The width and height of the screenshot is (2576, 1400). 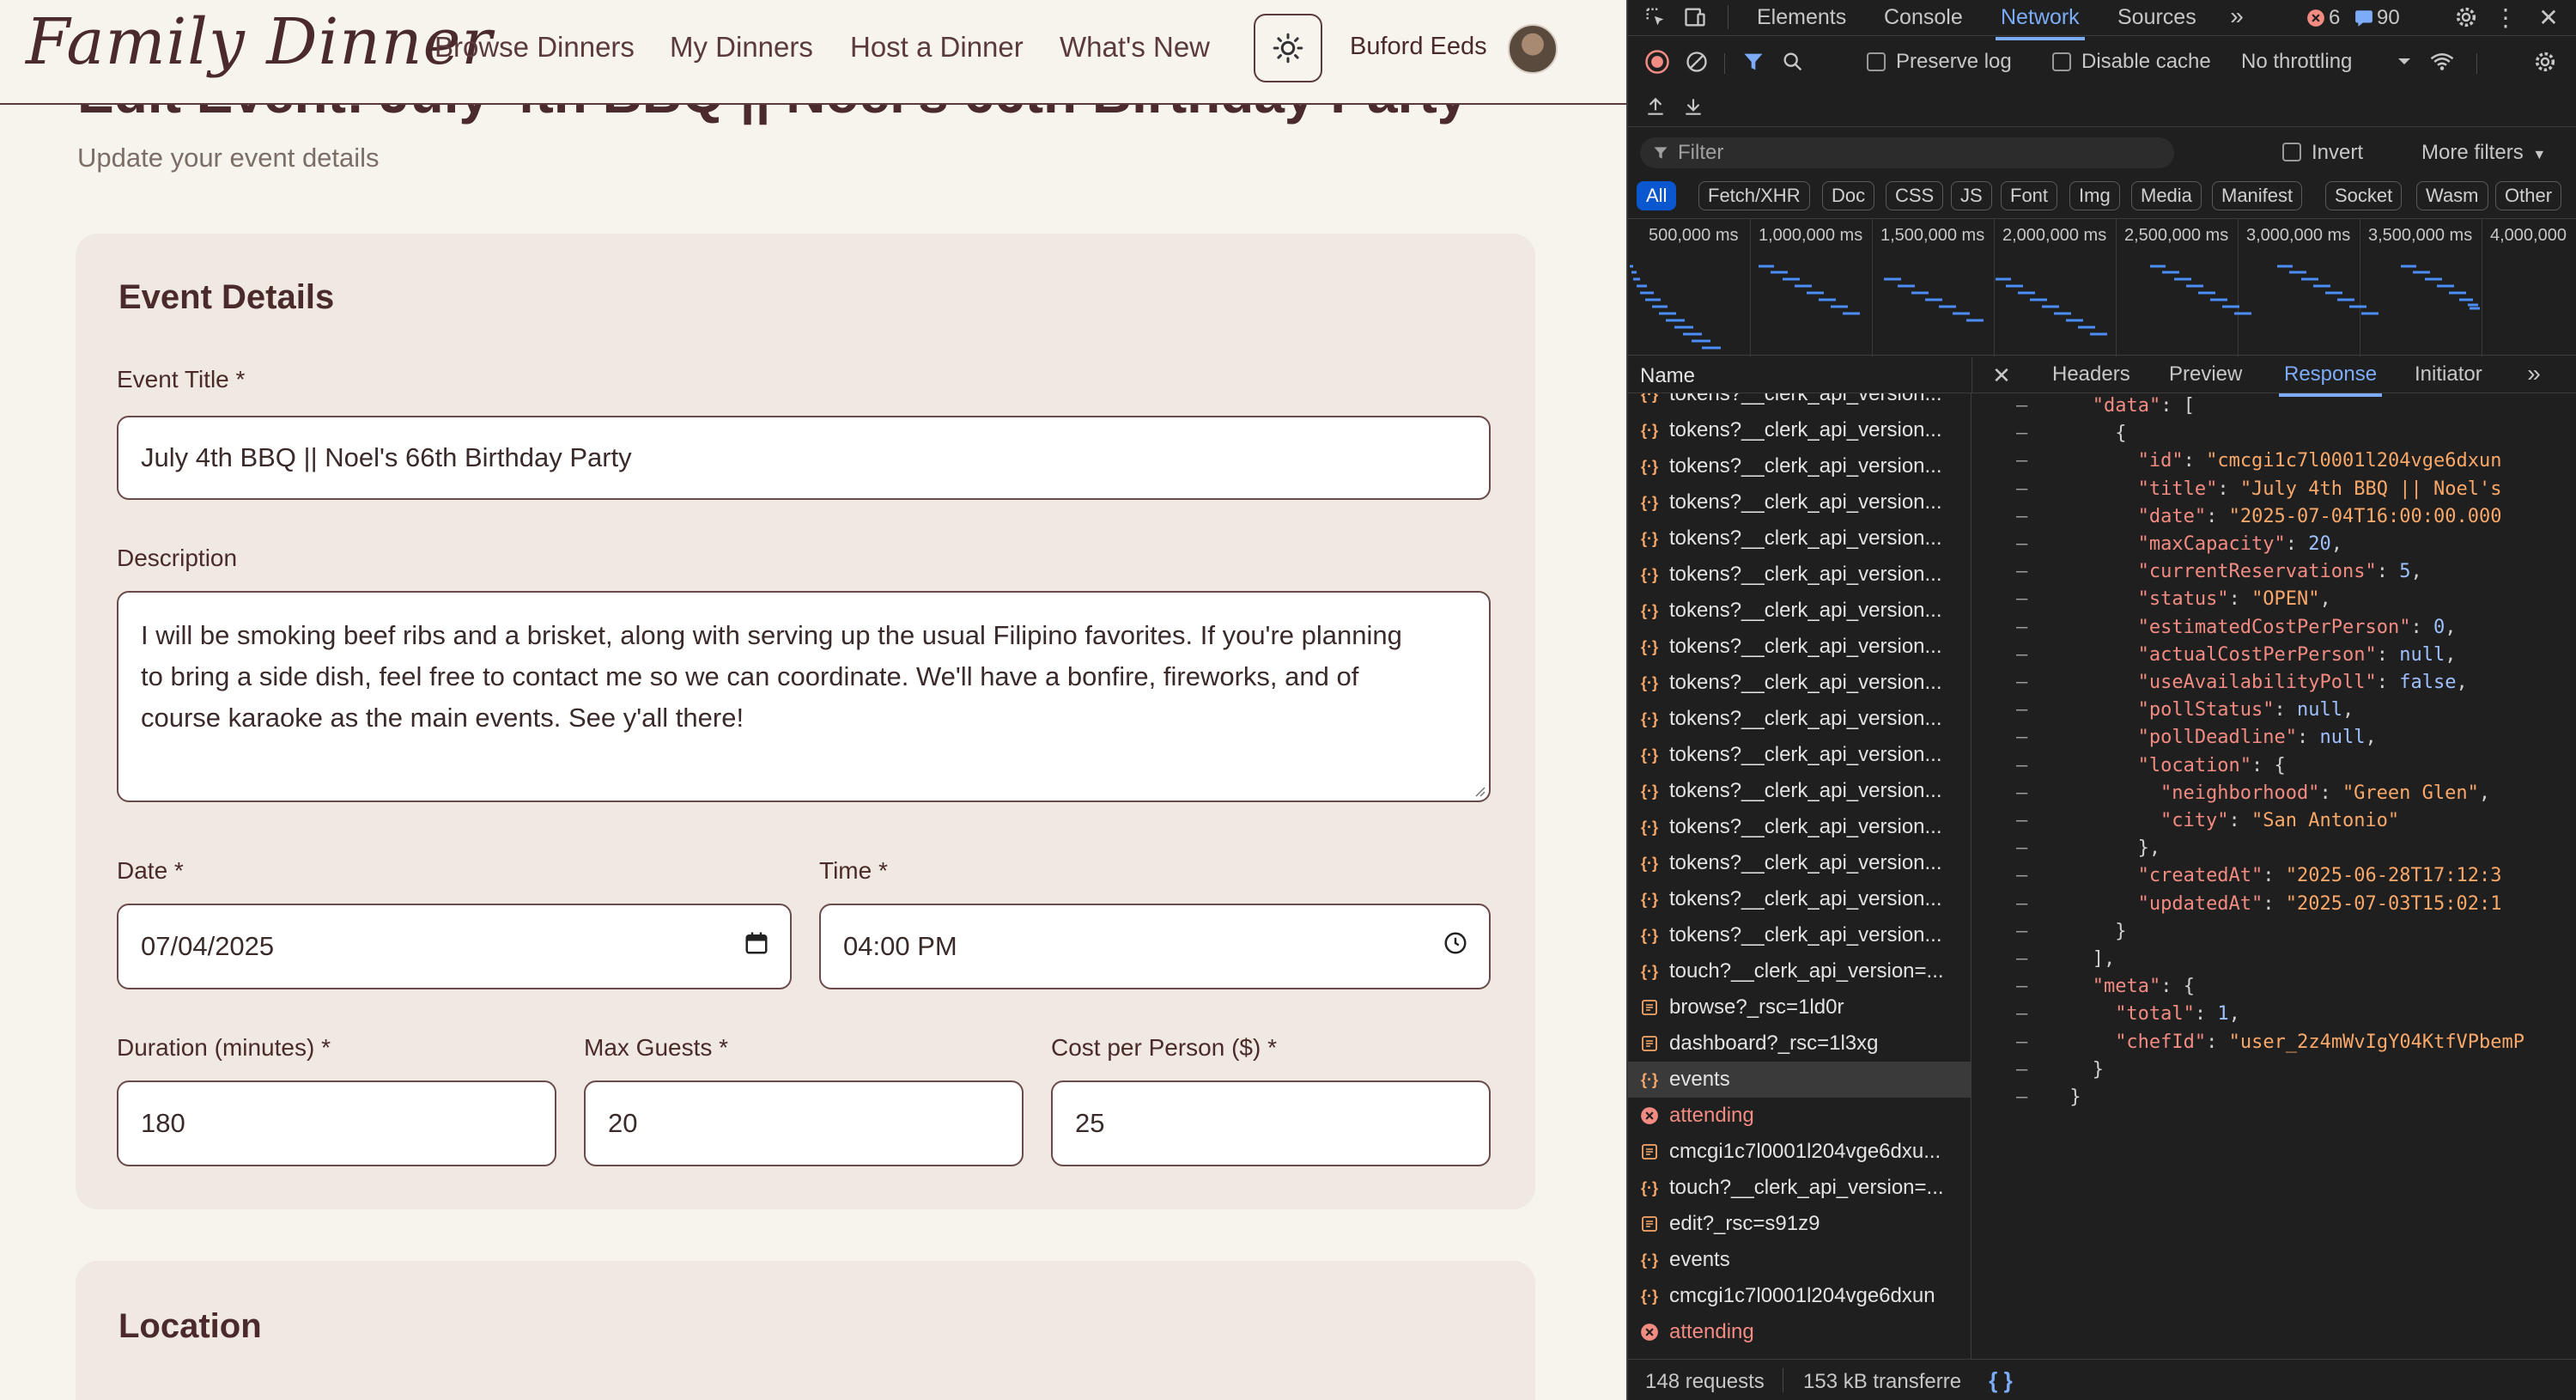 I want to click on invert-label: Invert, so click(x=2338, y=153).